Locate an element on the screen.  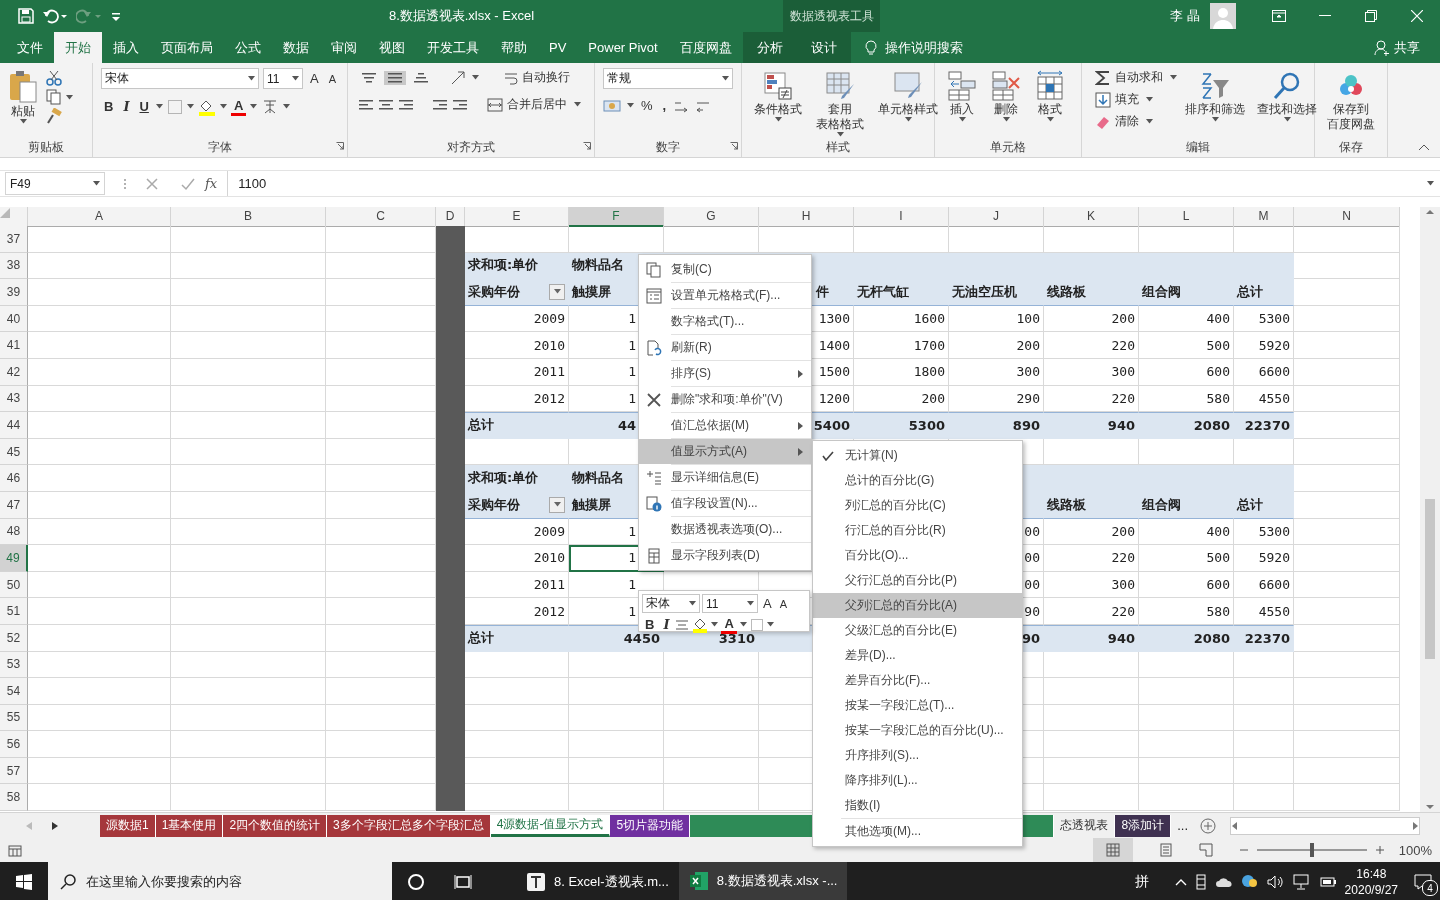
scroll-right-icon is located at coordinates (1415, 825).